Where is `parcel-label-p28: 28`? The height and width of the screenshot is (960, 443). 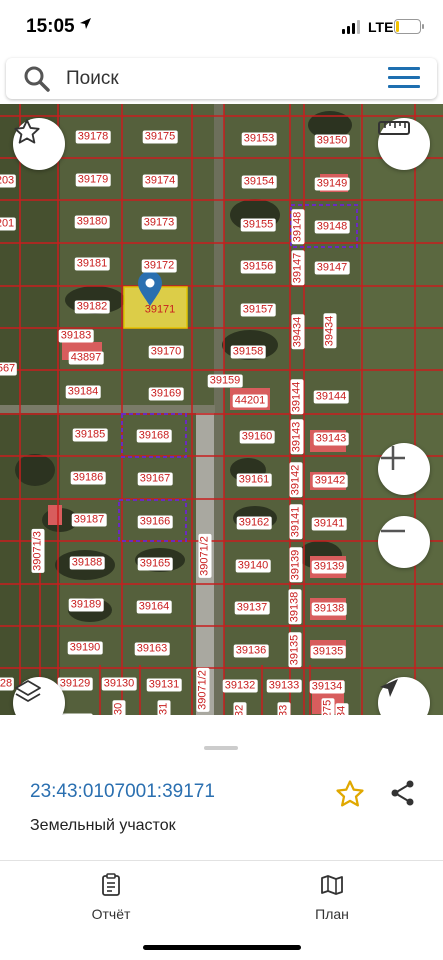 parcel-label-p28: 28 is located at coordinates (7, 684).